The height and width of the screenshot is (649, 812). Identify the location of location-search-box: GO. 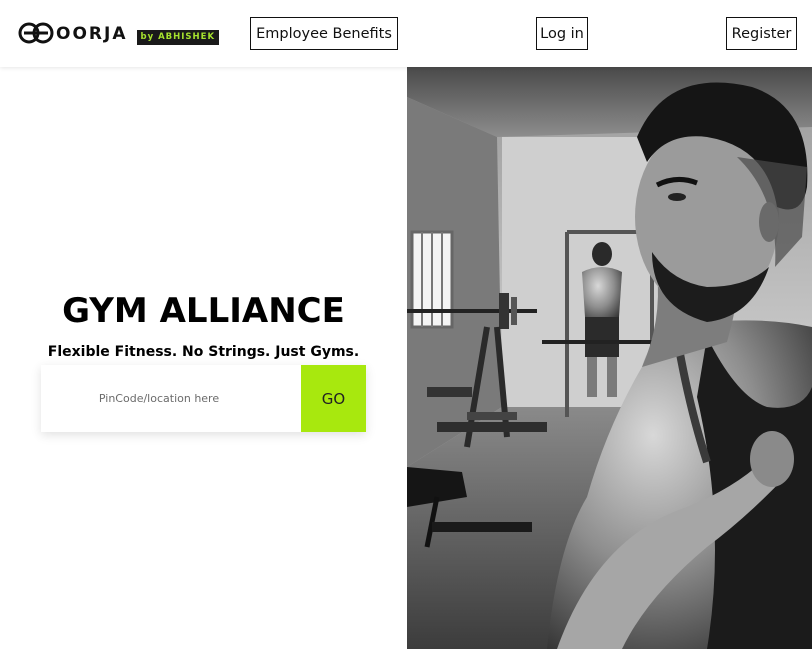
(203, 398).